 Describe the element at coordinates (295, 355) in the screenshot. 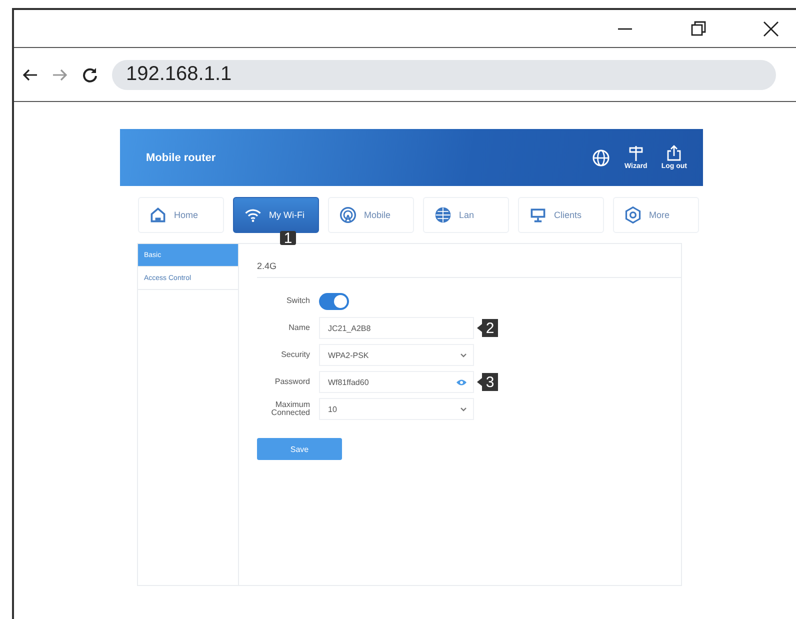

I see `field-label: Security` at that location.